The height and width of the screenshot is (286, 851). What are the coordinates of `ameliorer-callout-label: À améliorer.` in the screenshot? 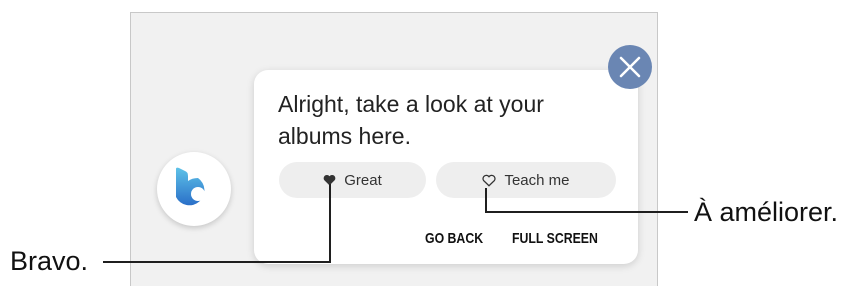 It's located at (766, 212).